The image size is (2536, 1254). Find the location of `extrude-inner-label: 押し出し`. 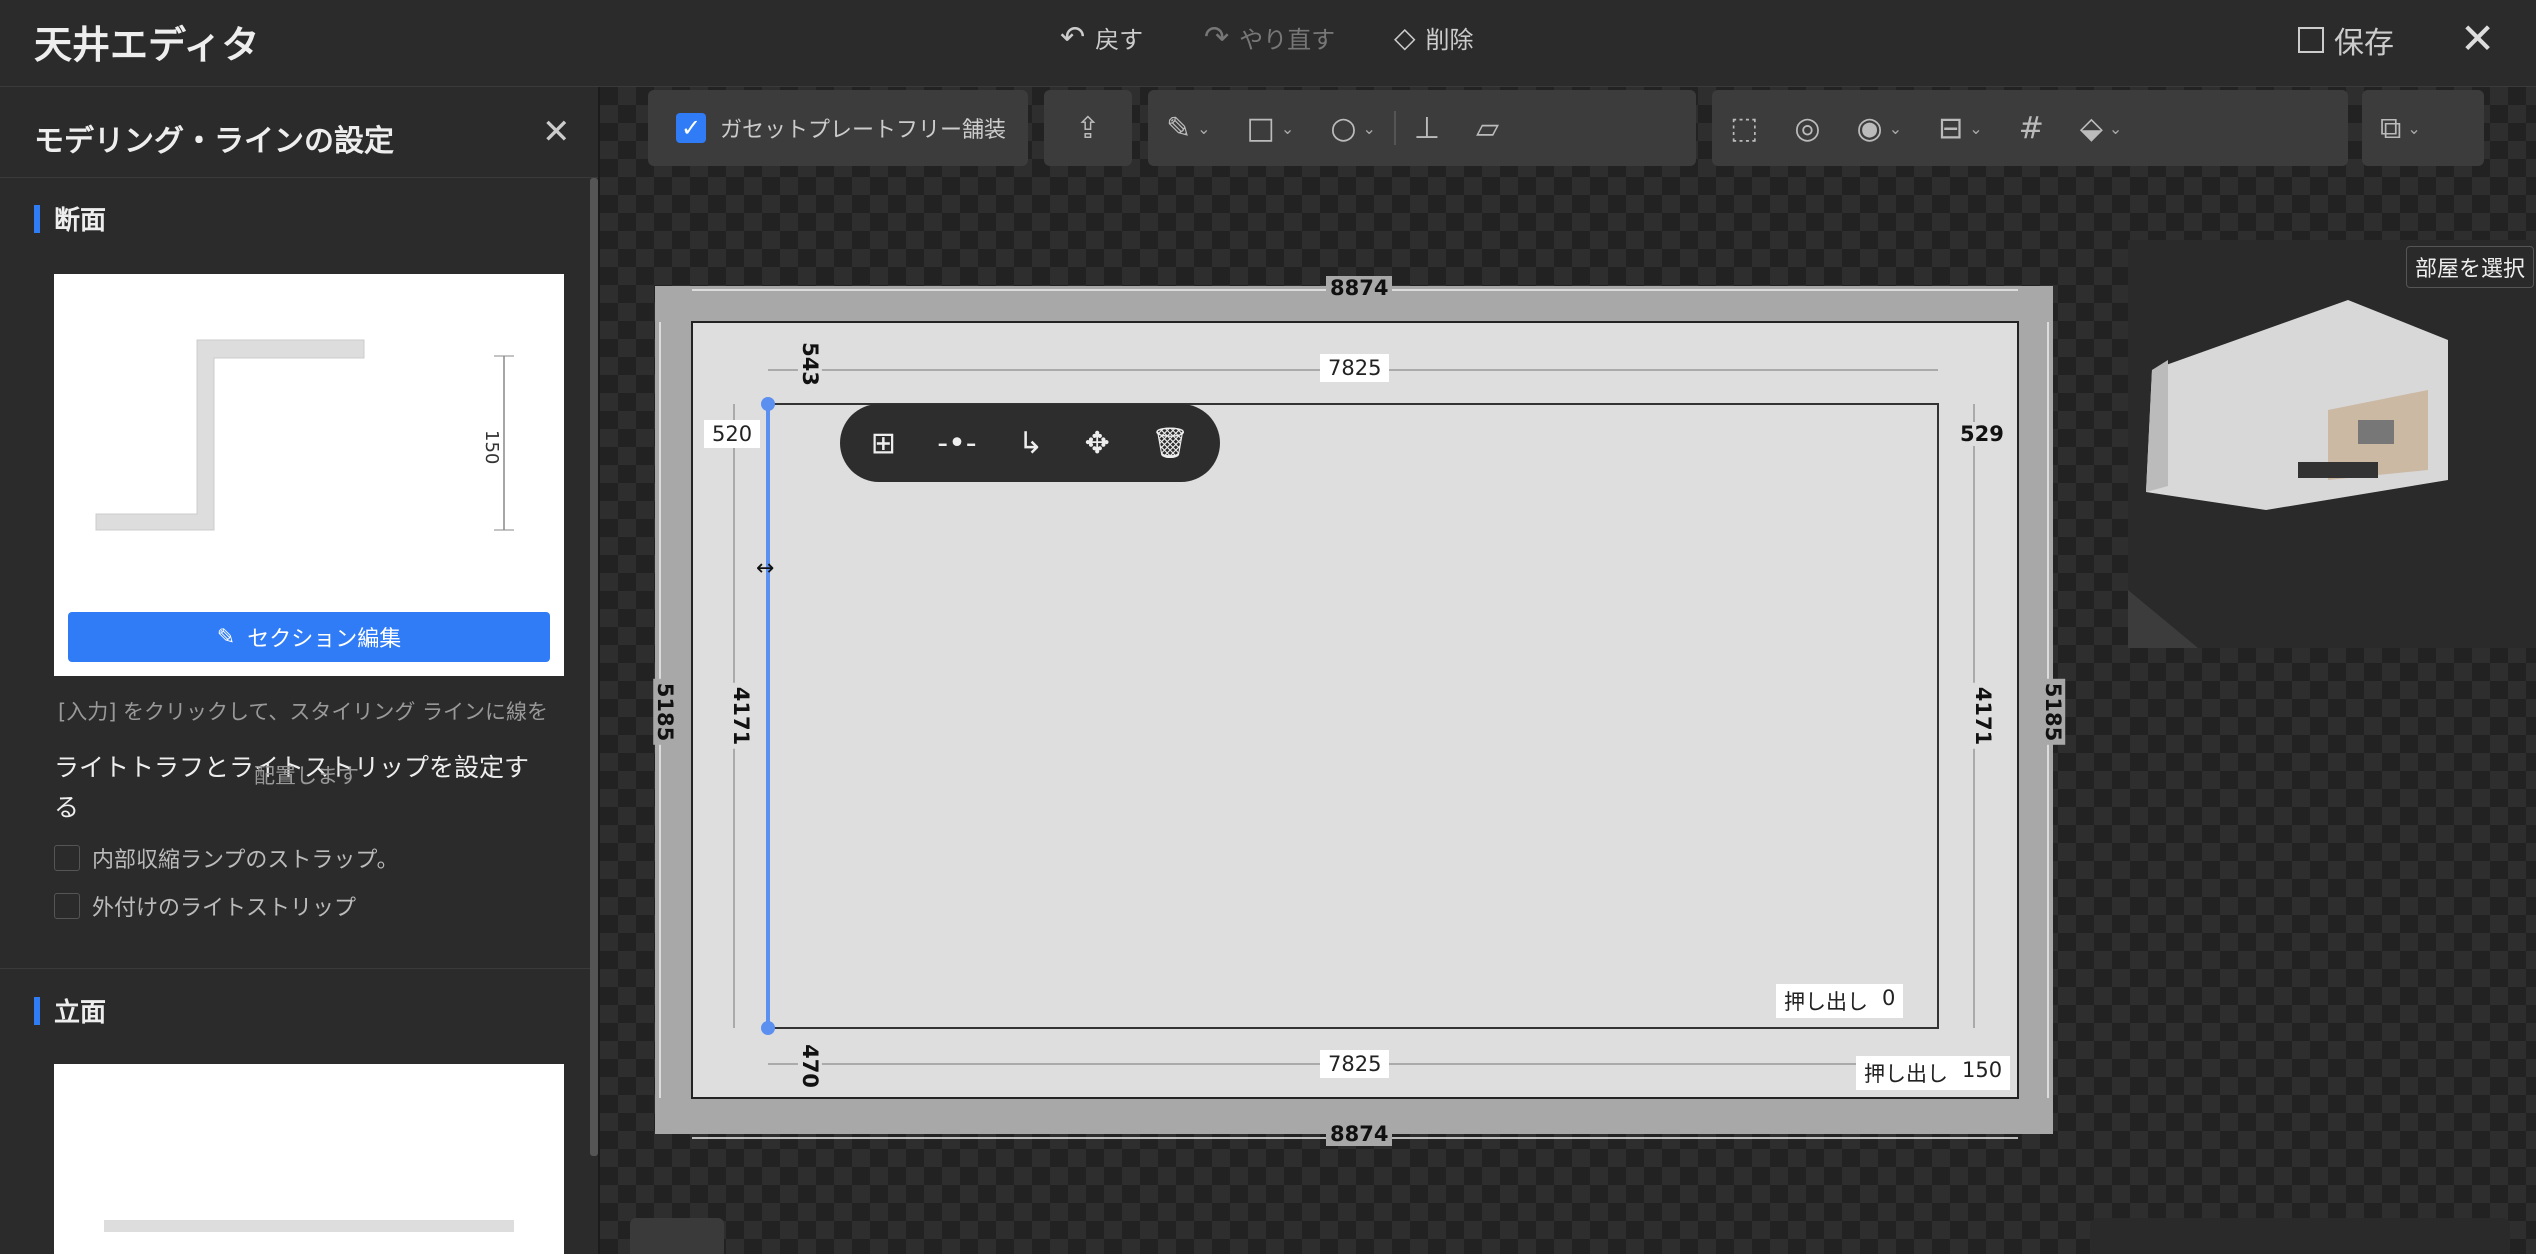

extrude-inner-label: 押し出し is located at coordinates (1826, 1002).